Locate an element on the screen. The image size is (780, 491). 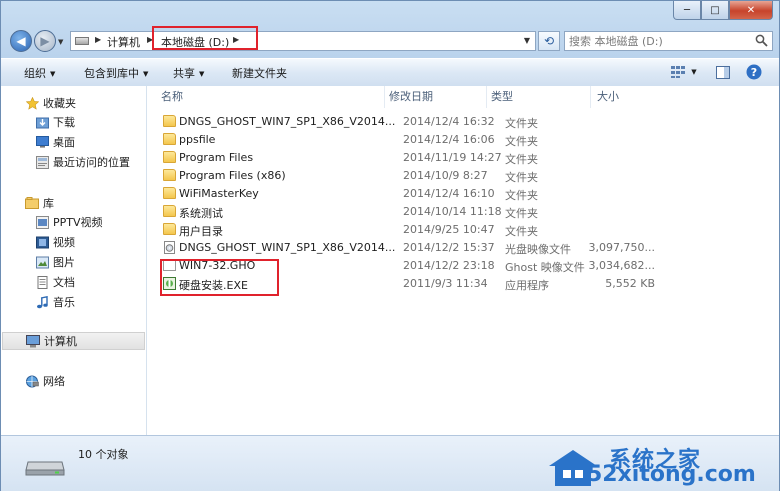
file-name: 硬盘安装.EXE is located at coordinates (213, 285).